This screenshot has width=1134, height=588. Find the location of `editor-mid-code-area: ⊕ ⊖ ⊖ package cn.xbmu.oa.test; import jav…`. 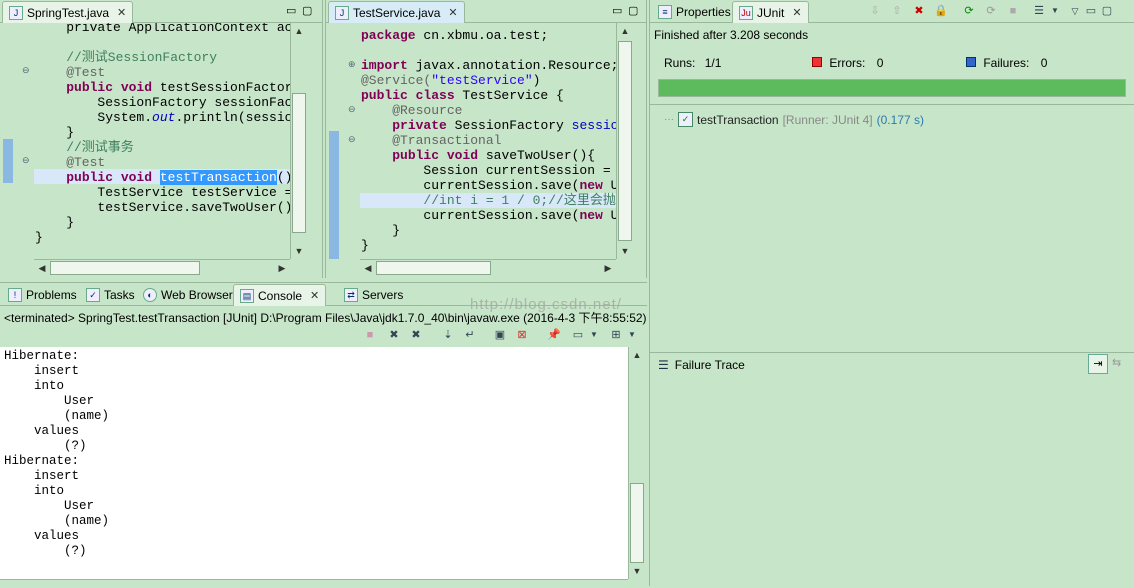

editor-mid-code-area: ⊕ ⊖ ⊖ package cn.xbmu.oa.test; import jav… is located at coordinates (471, 141).